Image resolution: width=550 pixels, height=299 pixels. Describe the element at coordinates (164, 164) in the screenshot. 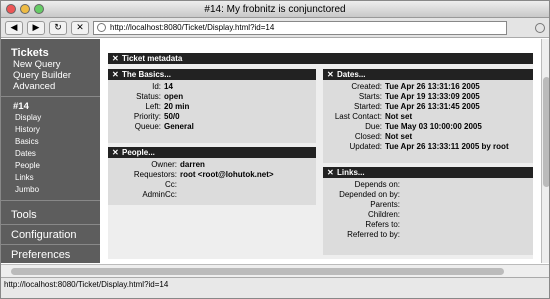

I see `people-label: Owner:` at that location.